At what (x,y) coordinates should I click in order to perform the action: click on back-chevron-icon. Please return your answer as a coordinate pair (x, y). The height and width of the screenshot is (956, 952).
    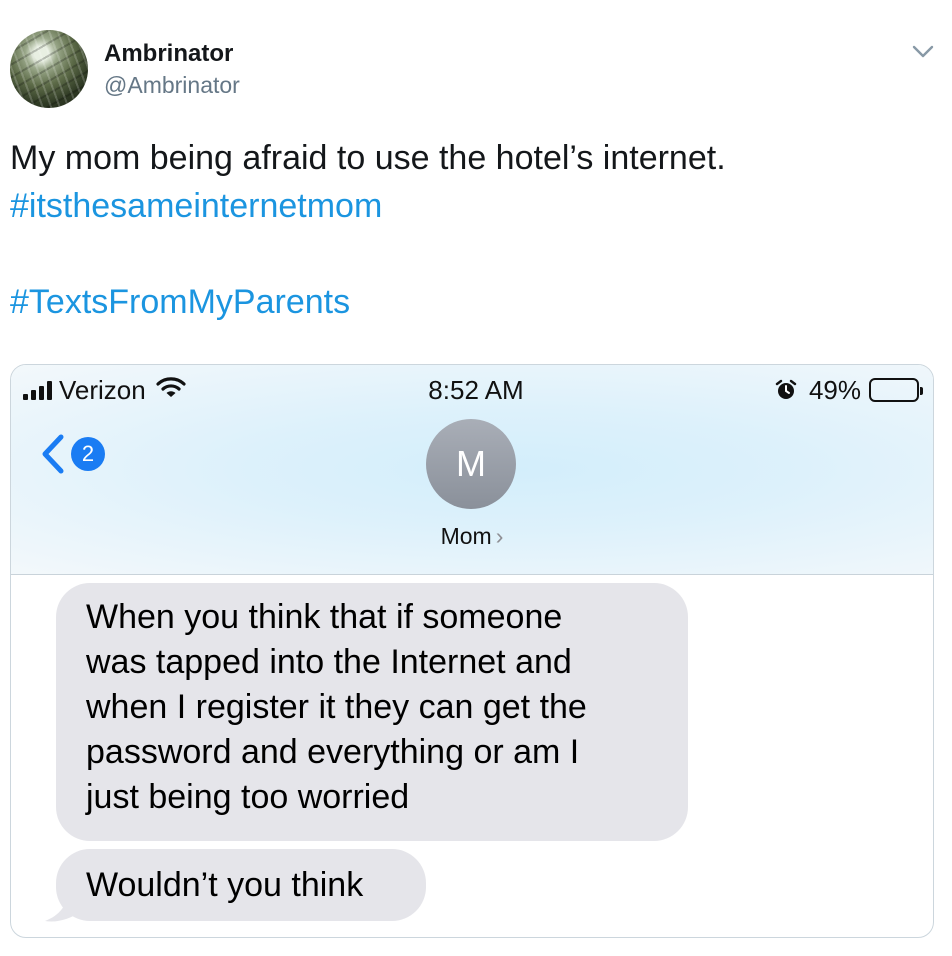
    Looking at the image, I should click on (53, 454).